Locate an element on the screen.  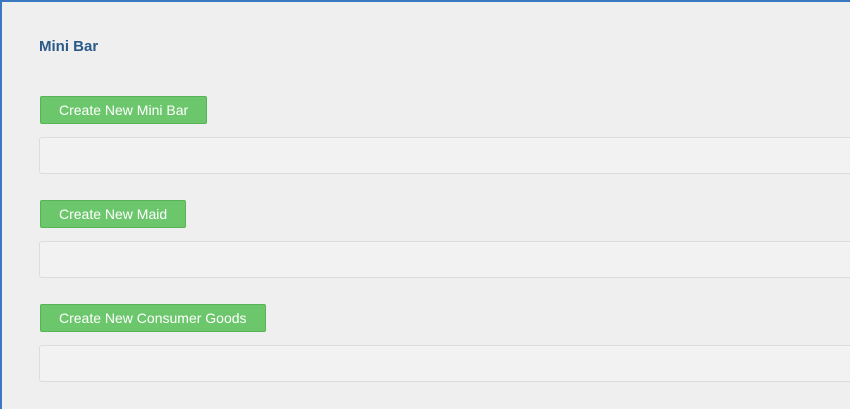
create-mini-bar-button: Create New Mini Bar is located at coordinates (124, 110).